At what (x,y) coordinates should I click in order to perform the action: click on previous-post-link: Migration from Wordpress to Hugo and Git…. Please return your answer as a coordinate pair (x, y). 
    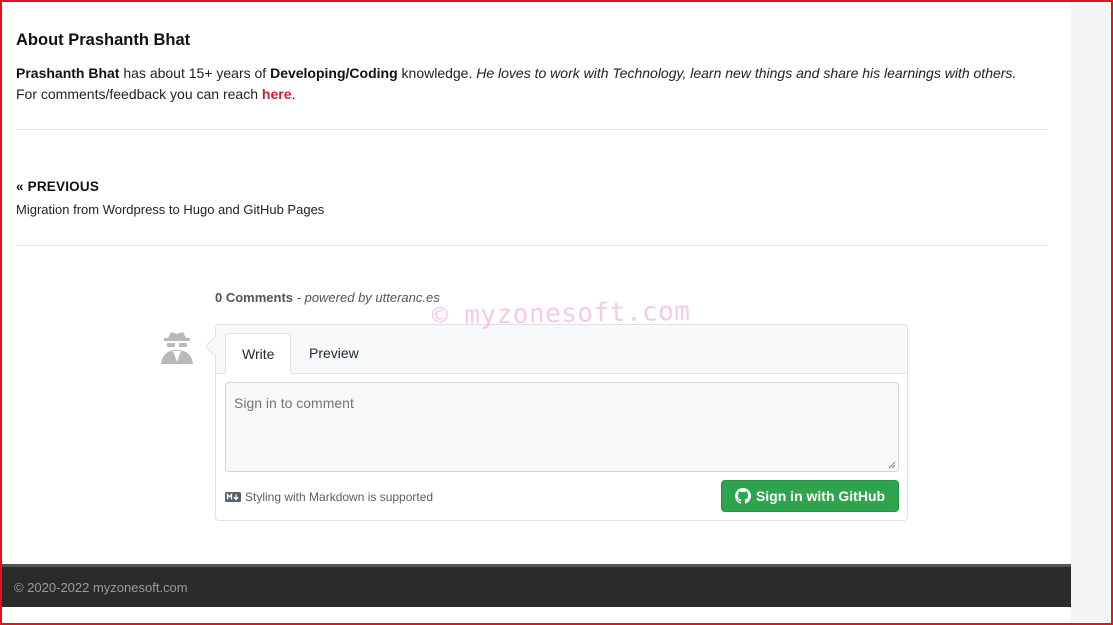
    Looking at the image, I should click on (170, 209).